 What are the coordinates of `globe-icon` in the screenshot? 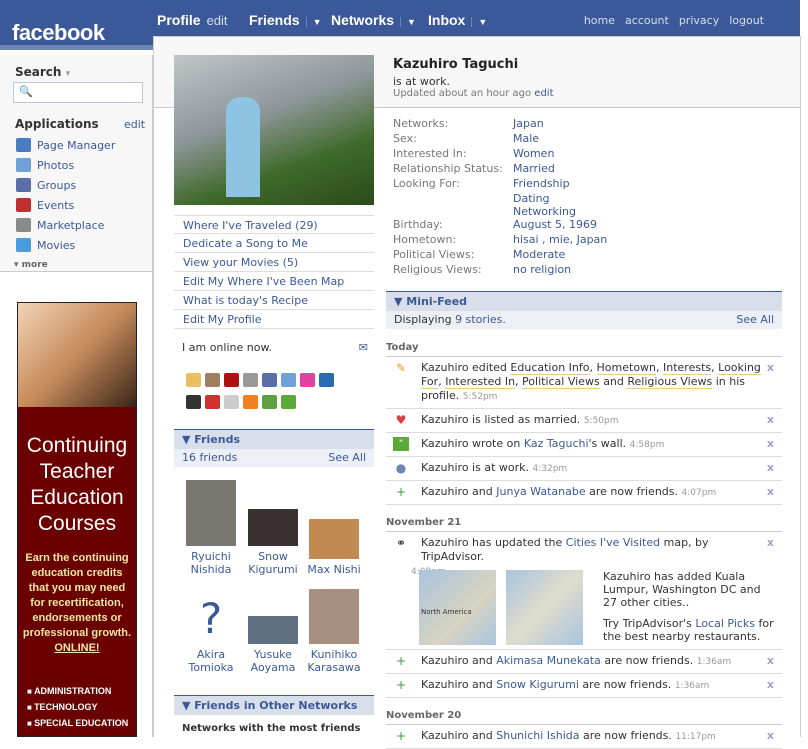 It's located at (326, 380).